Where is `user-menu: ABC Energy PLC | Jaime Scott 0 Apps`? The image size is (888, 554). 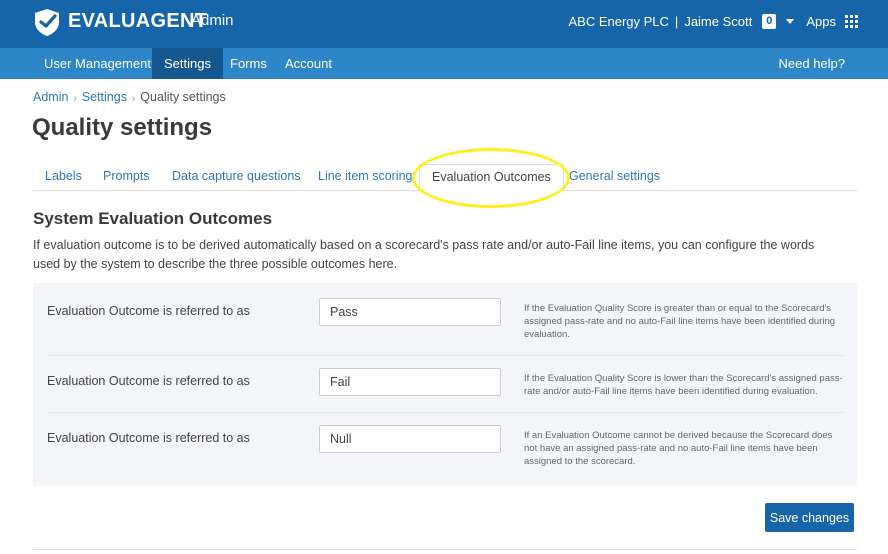 user-menu: ABC Energy PLC | Jaime Scott 0 Apps is located at coordinates (713, 21).